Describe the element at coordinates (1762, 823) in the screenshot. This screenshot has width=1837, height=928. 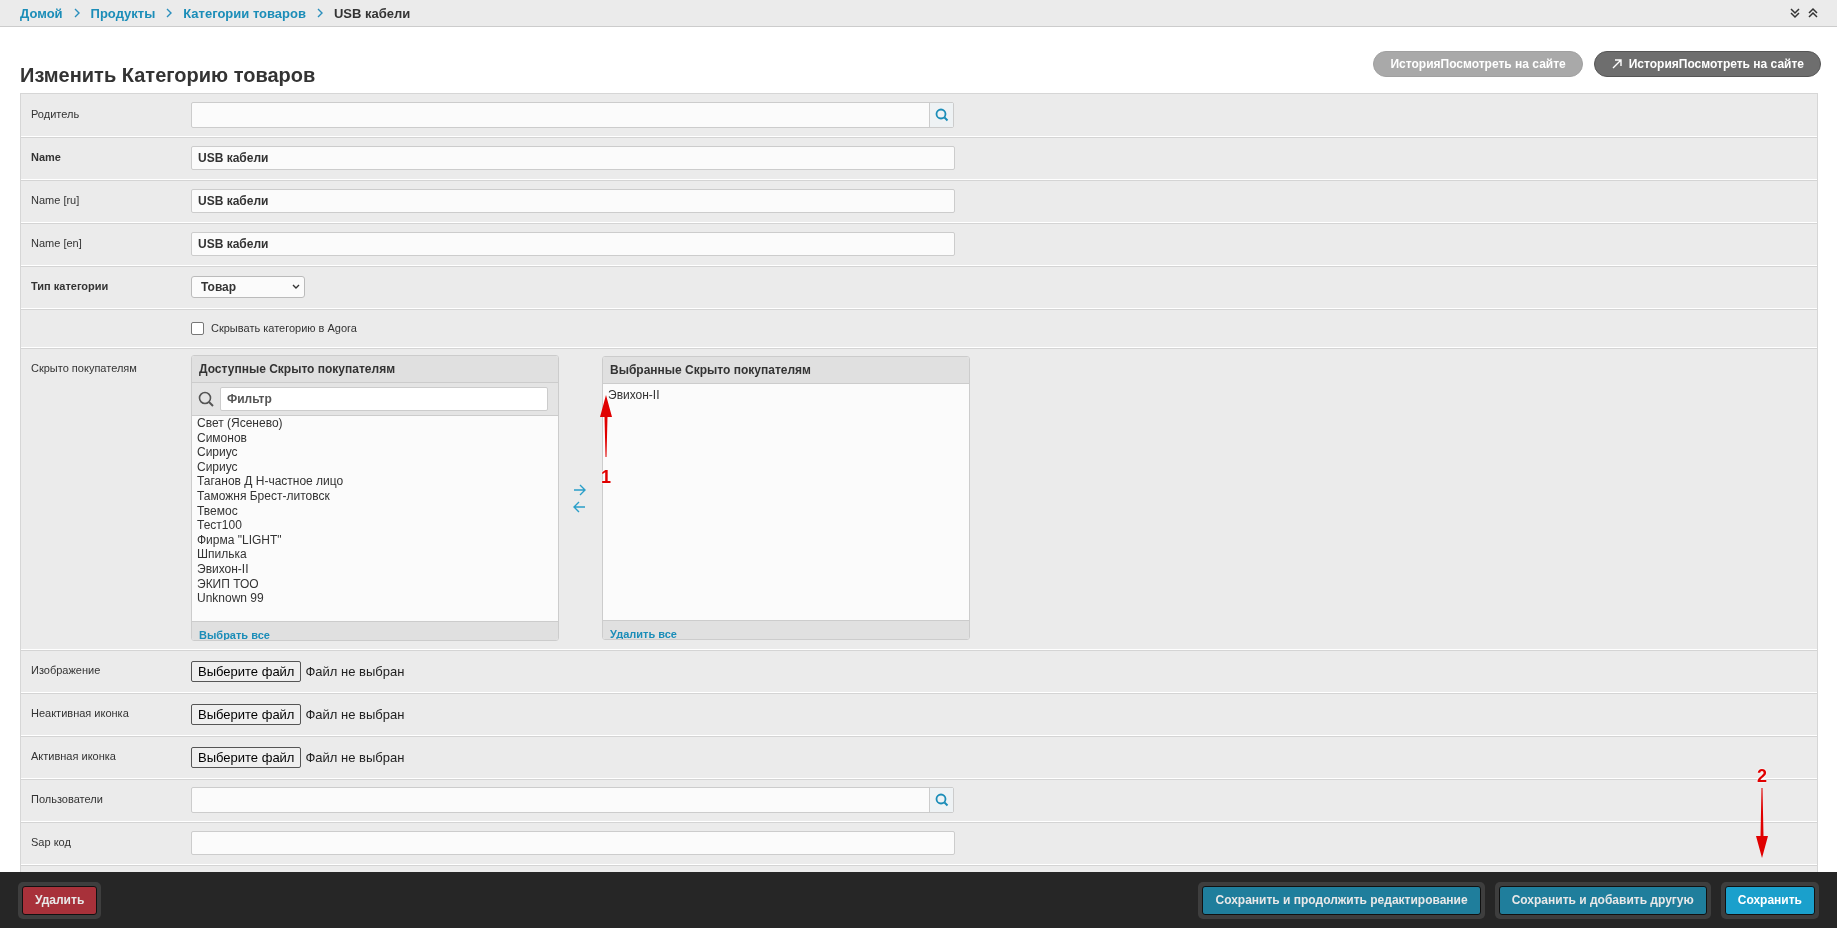
I see `annotation-arrow` at that location.